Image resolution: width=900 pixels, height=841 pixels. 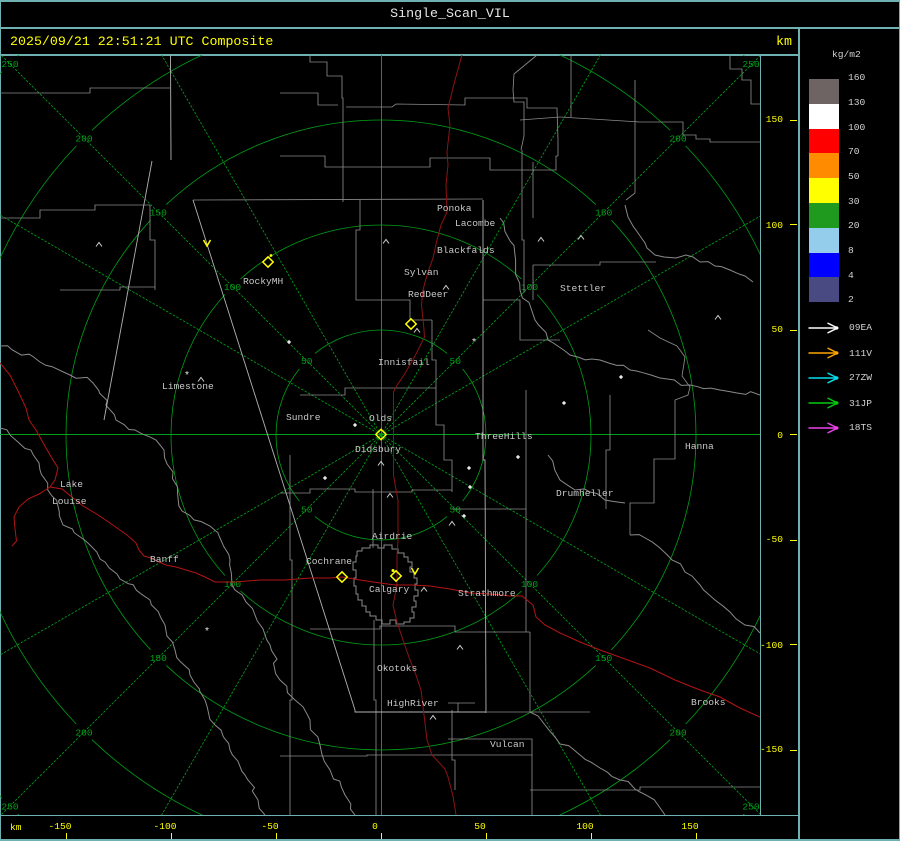 I want to click on svg-text: Vulcan, so click(x=507, y=744).